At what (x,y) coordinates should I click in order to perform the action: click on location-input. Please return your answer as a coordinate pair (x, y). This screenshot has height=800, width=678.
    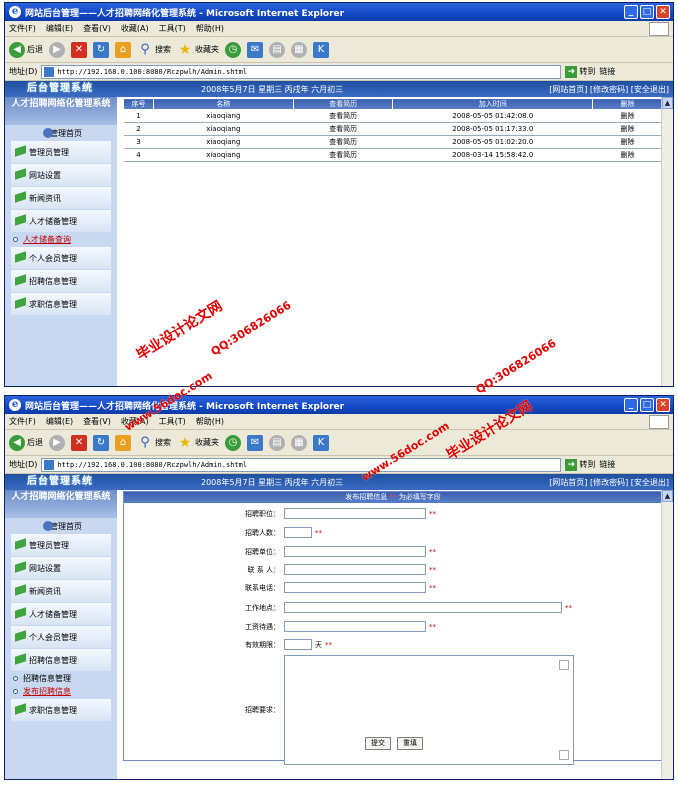
    Looking at the image, I should click on (423, 607).